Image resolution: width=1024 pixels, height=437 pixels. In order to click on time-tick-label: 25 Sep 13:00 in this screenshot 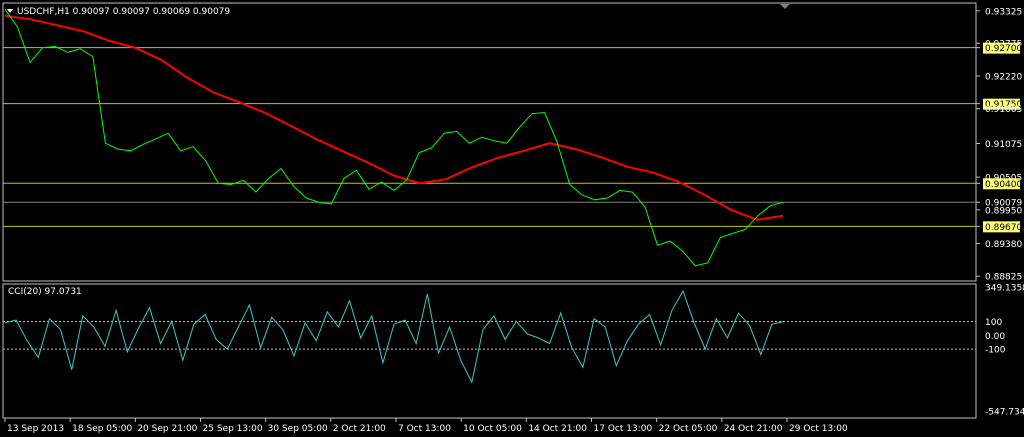, I will do `click(233, 429)`.